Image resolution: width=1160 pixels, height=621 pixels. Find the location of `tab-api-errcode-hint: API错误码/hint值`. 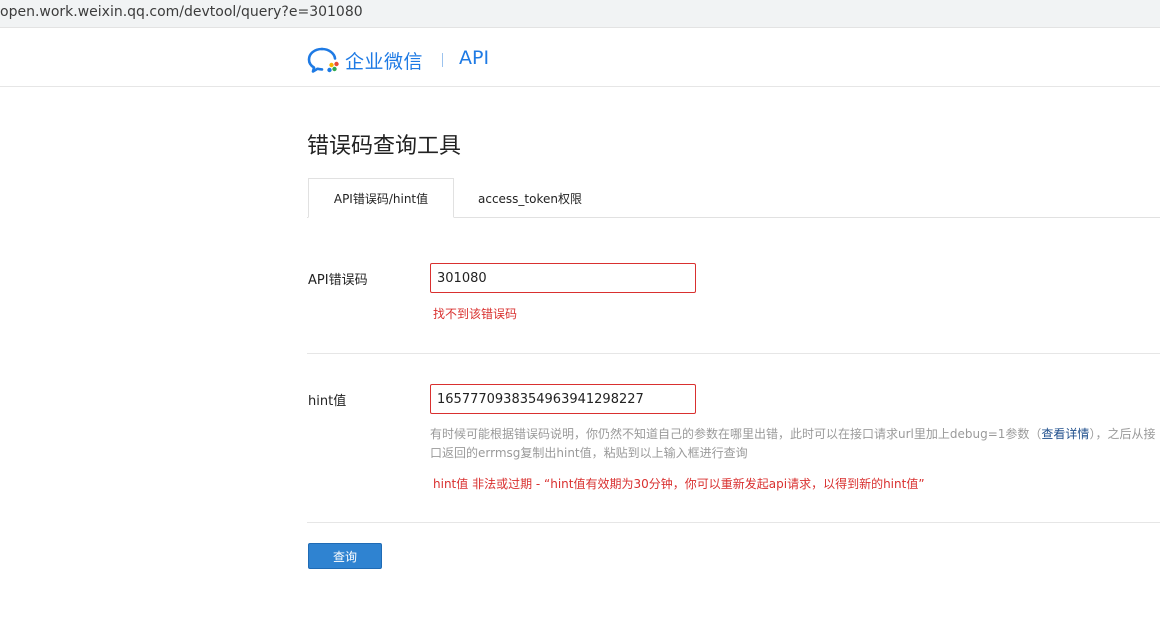

tab-api-errcode-hint: API错误码/hint值 is located at coordinates (381, 198).